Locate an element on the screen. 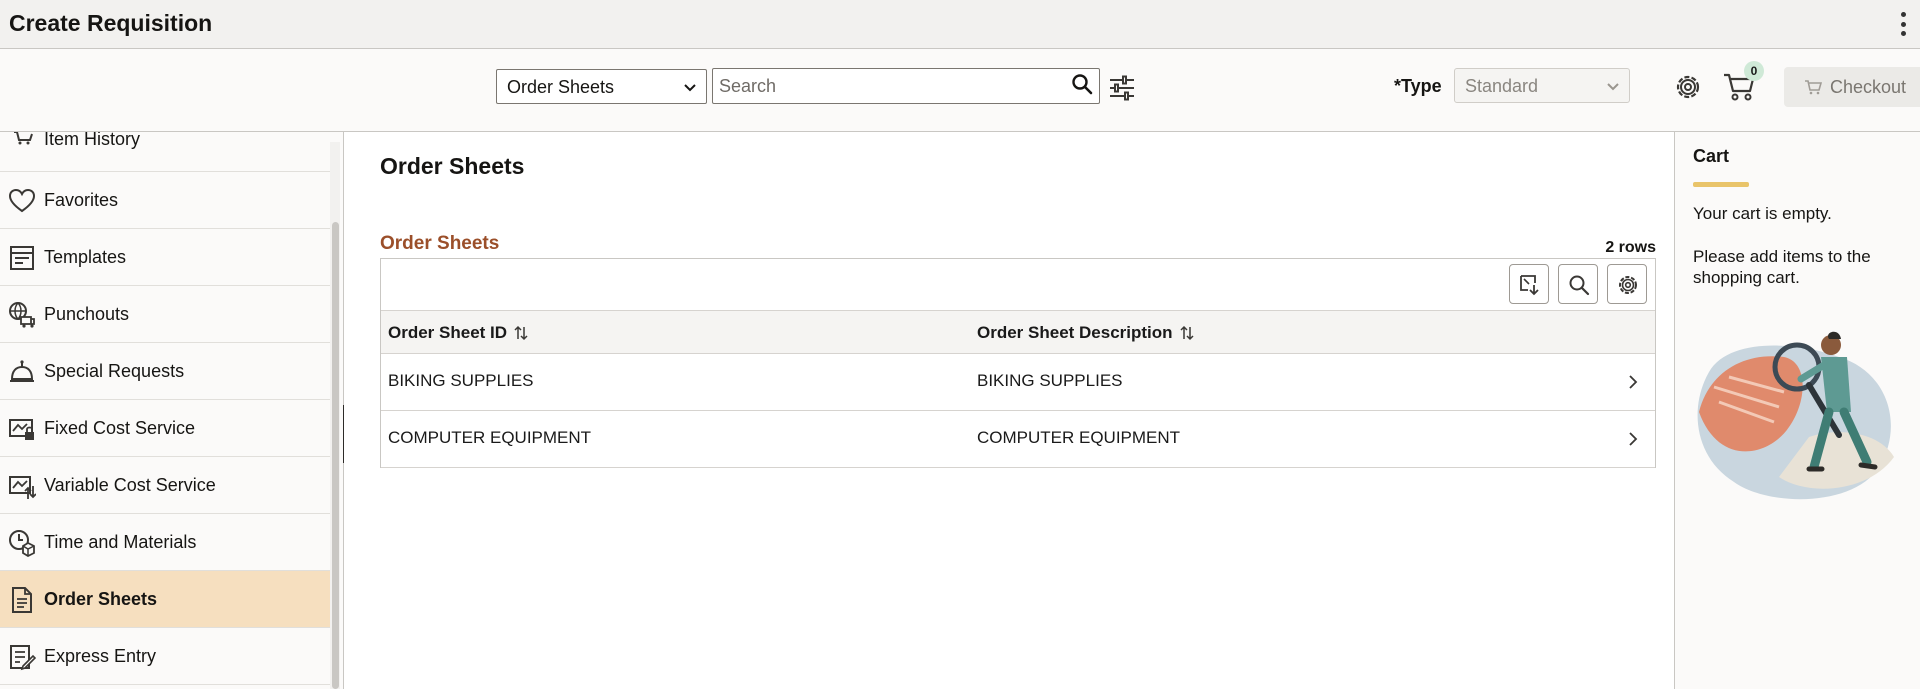 This screenshot has height=689, width=1920. sidebar-item-item-history: Item History is located at coordinates (165, 152).